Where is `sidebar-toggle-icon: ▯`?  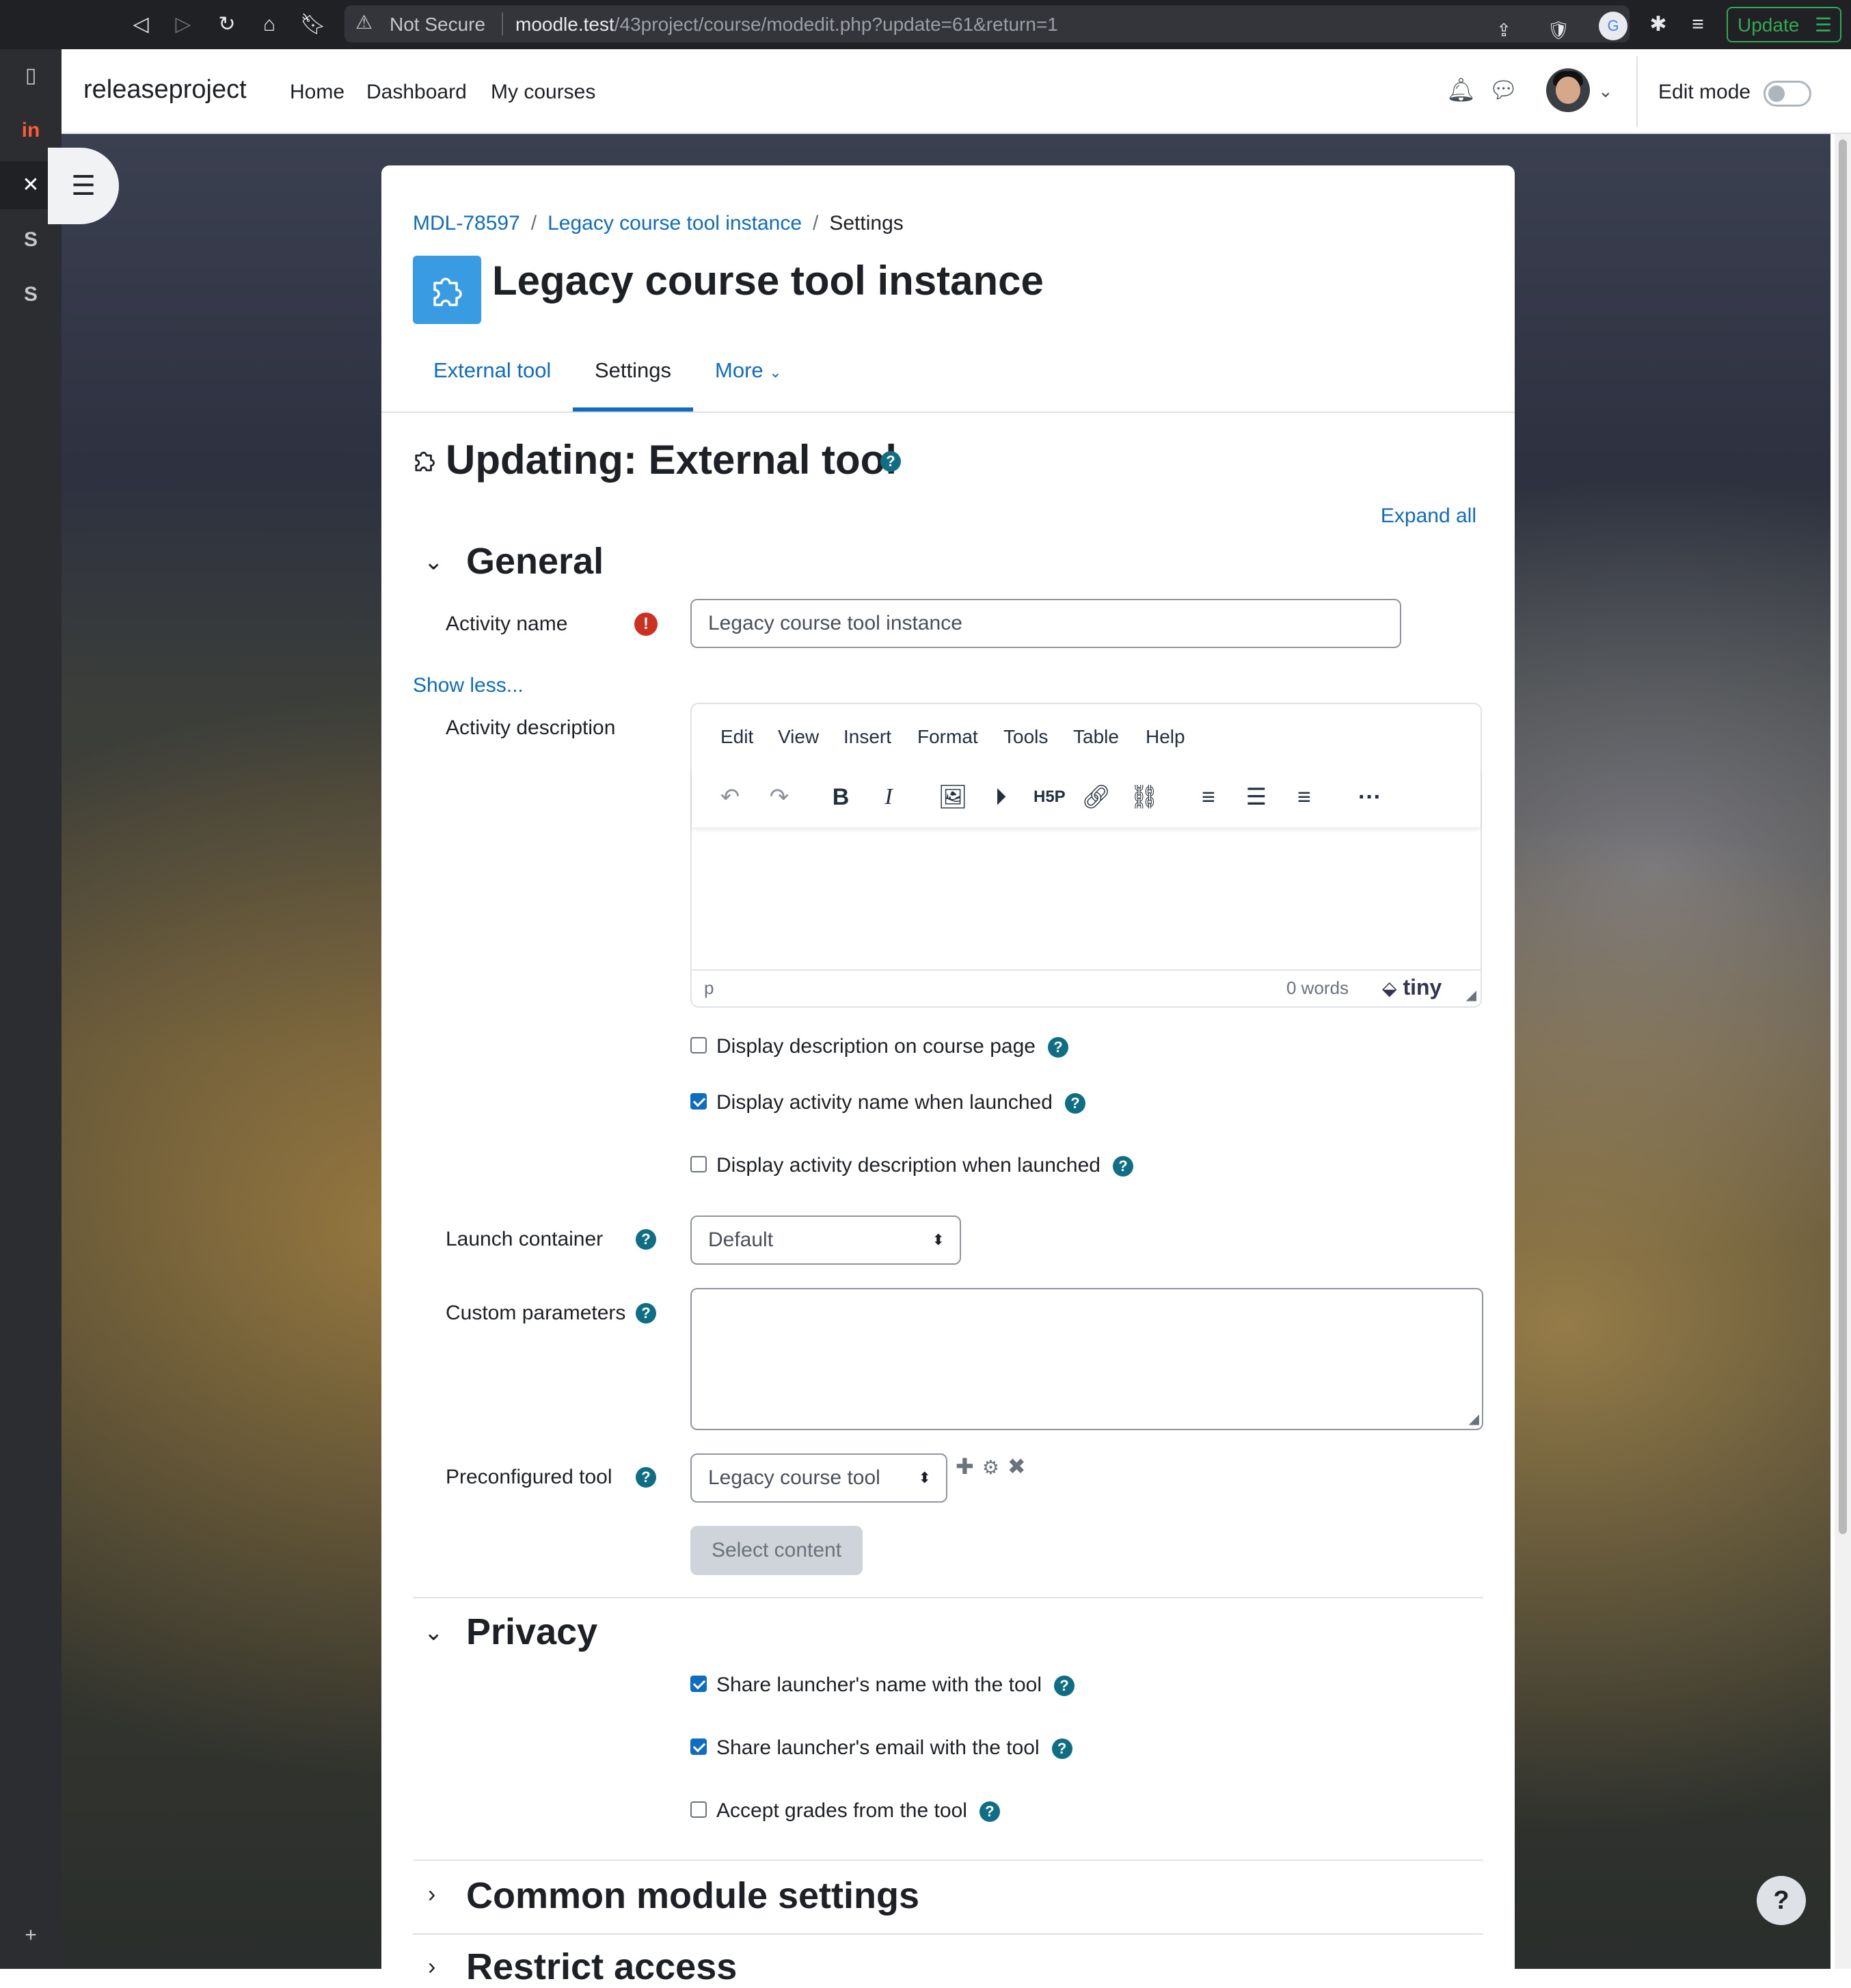
sidebar-toggle-icon: ▯ is located at coordinates (31, 76).